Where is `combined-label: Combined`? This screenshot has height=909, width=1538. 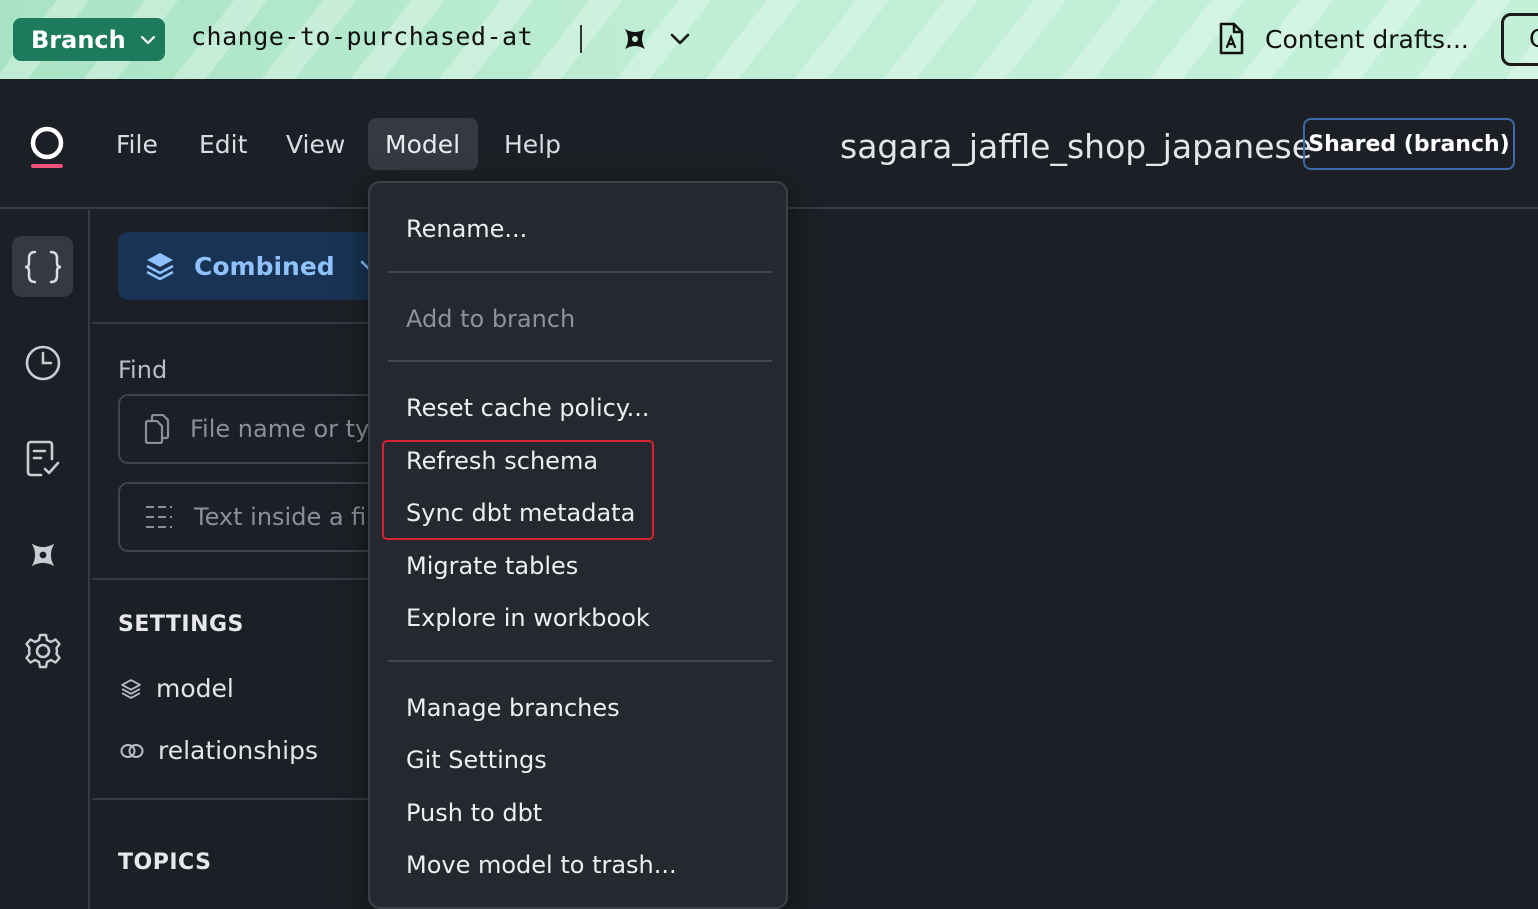 combined-label: Combined is located at coordinates (264, 266).